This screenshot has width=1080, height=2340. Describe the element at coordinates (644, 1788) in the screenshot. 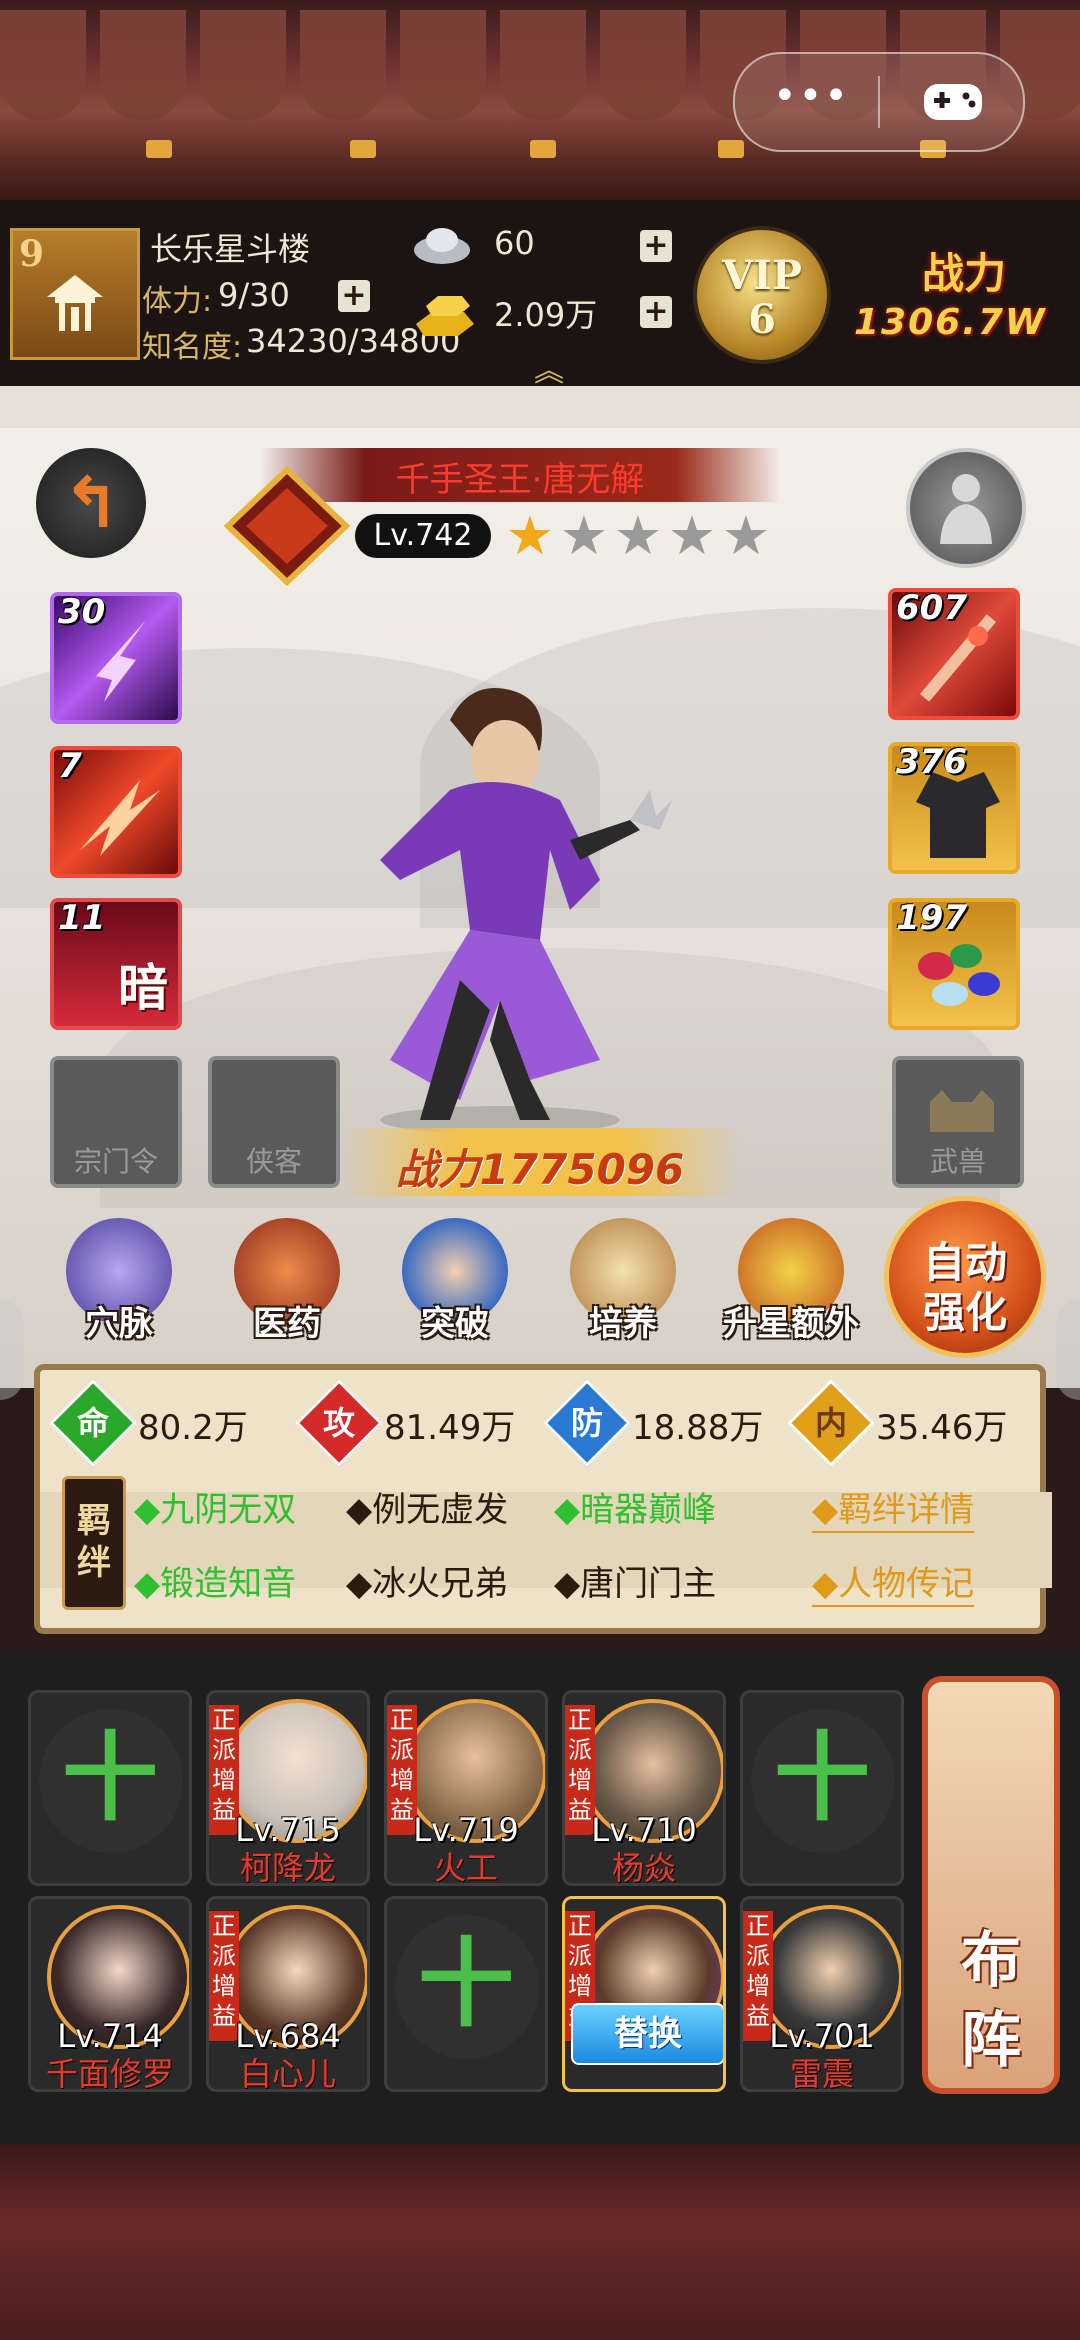

I see `lineup-card: 正派增益 Lv.710 杨焱` at that location.